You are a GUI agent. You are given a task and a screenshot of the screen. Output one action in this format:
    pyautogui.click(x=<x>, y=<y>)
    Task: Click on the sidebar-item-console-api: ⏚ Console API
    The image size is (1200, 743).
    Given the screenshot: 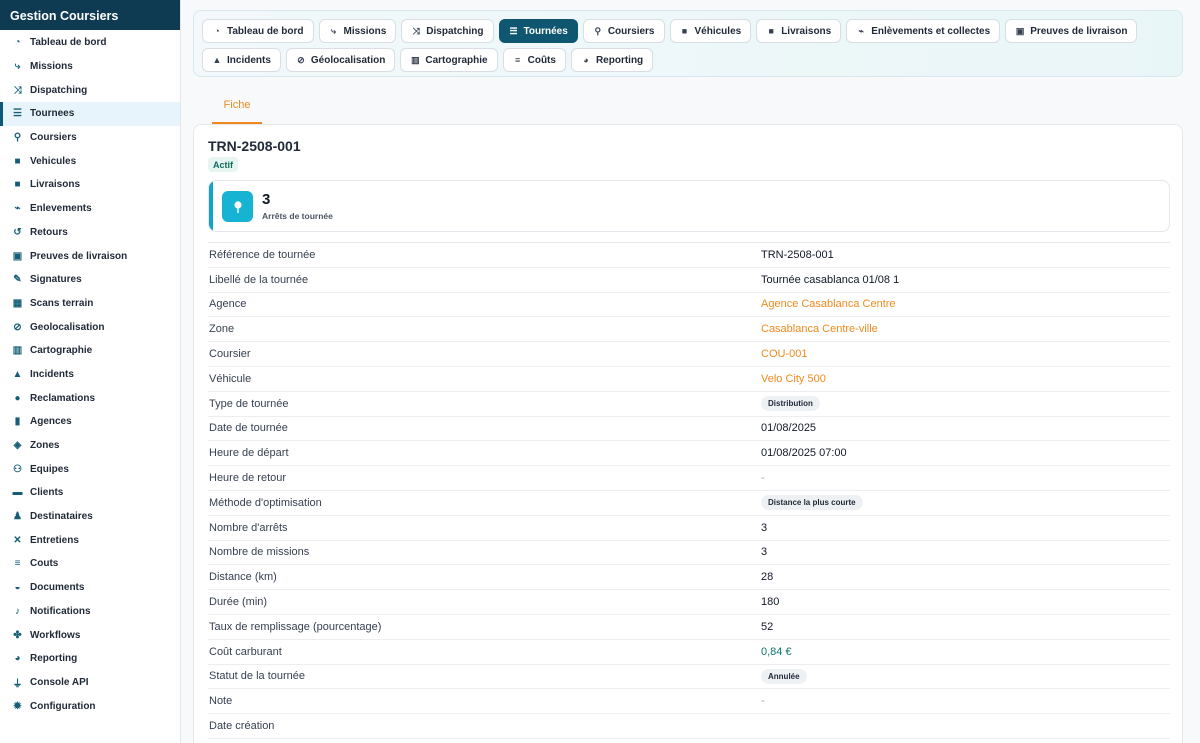 What is the action you would take?
    pyautogui.click(x=90, y=683)
    